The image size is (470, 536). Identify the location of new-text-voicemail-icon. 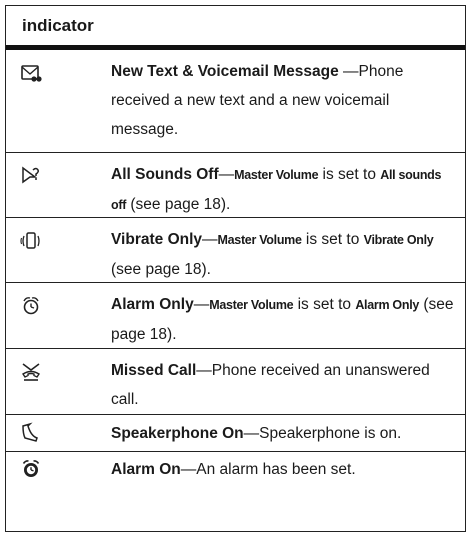
(31, 73).